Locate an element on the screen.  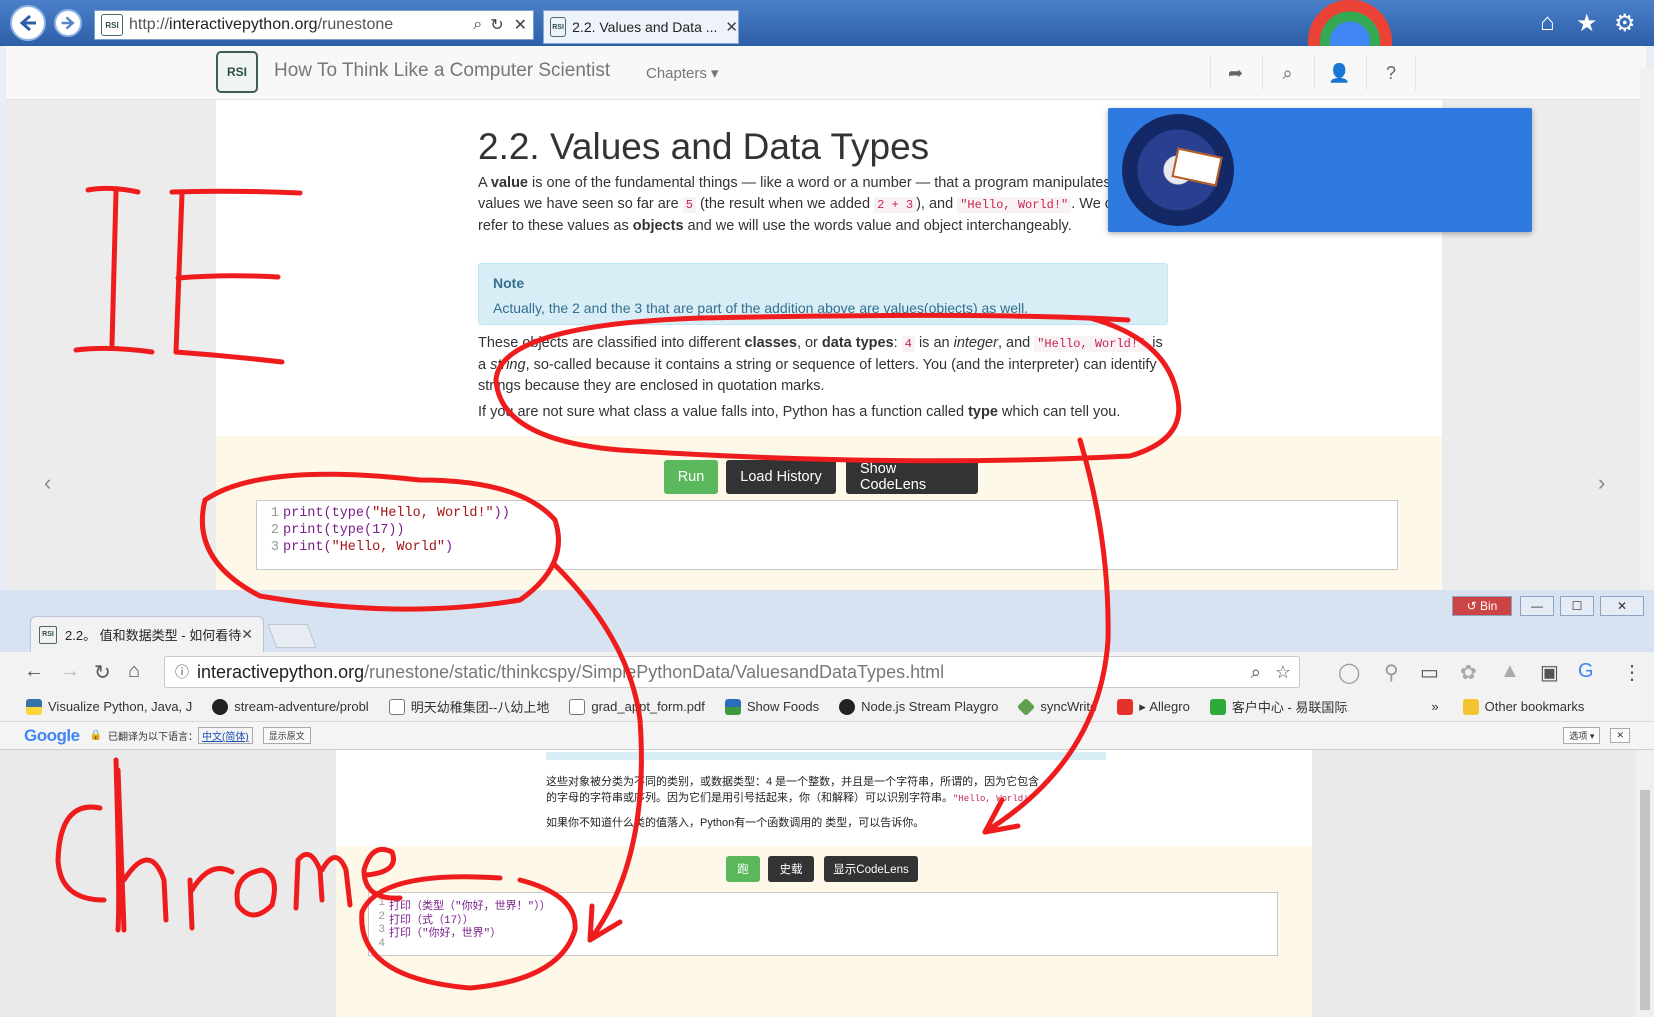
chrome-letter-m is located at coordinates (323, 881).